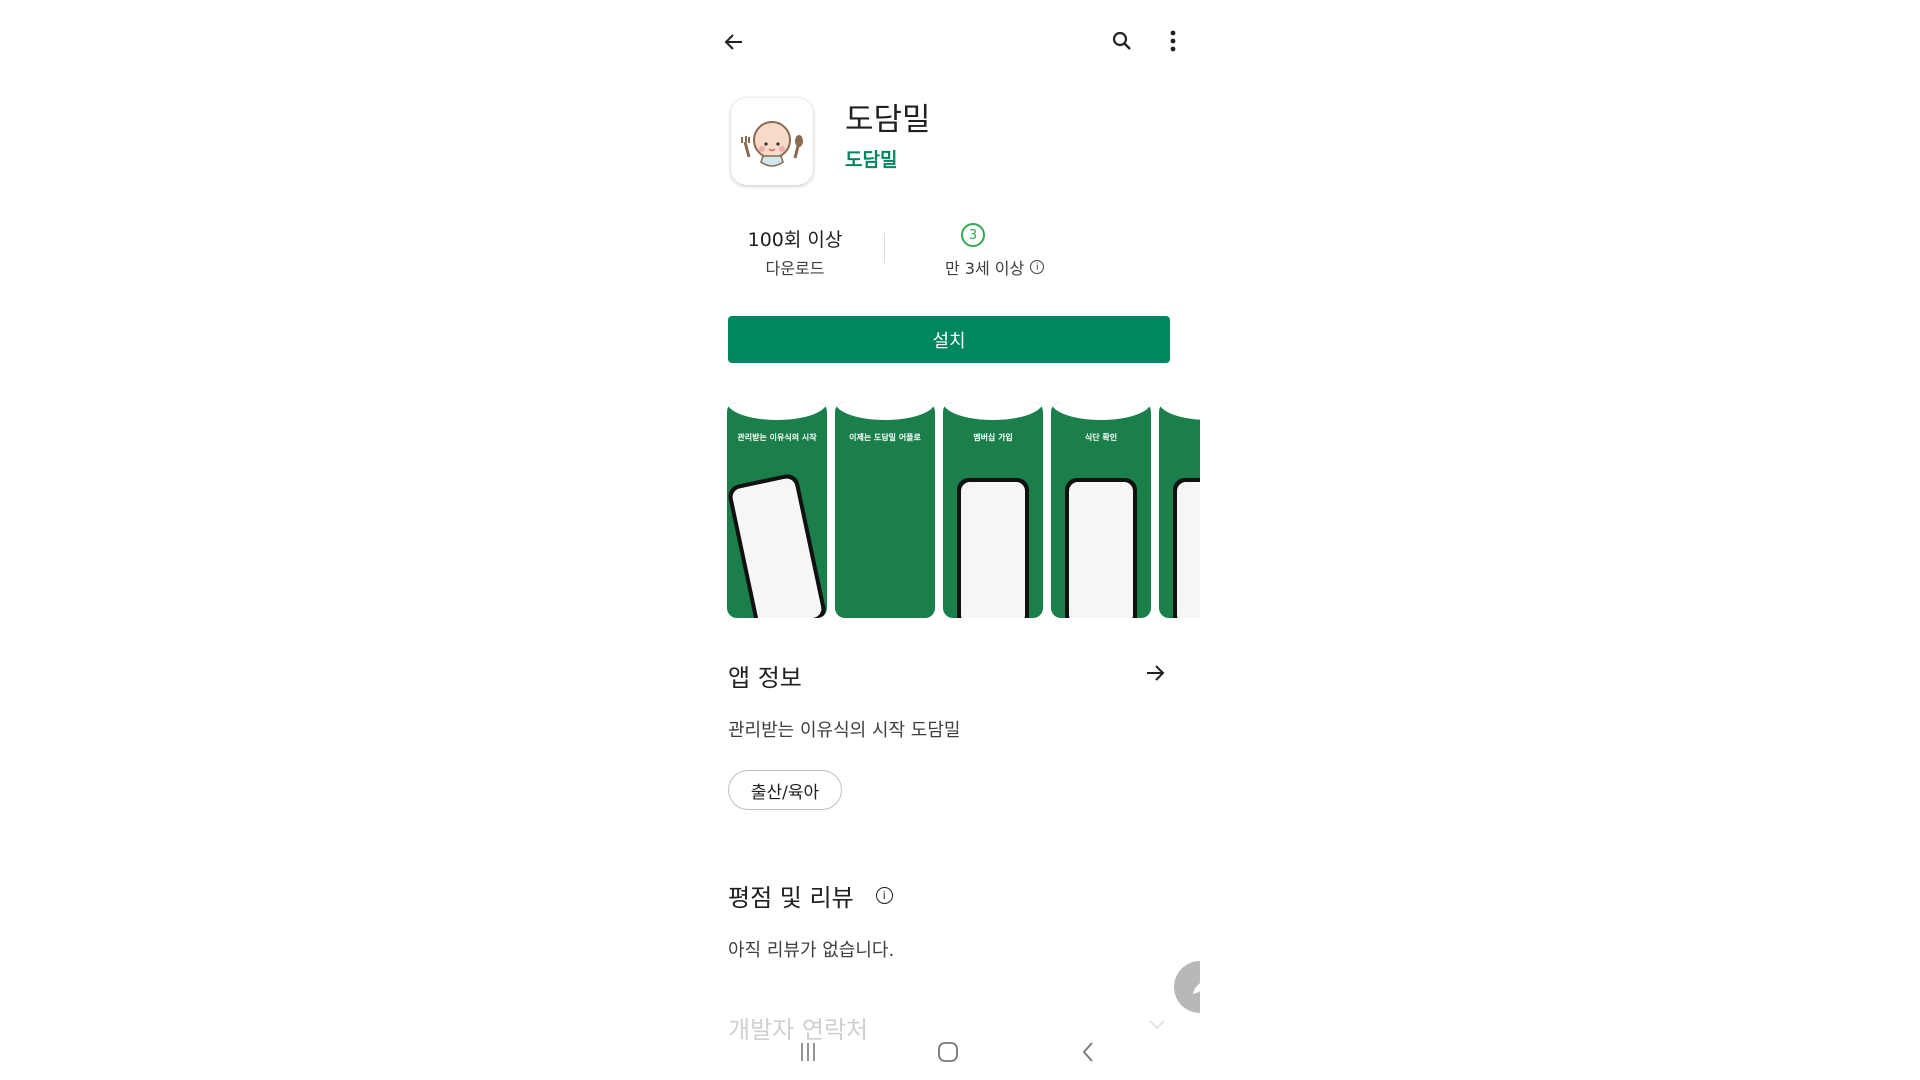 The width and height of the screenshot is (1920, 1080). Describe the element at coordinates (993, 510) in the screenshot. I see `screenshot-3: 멤버십 가입` at that location.